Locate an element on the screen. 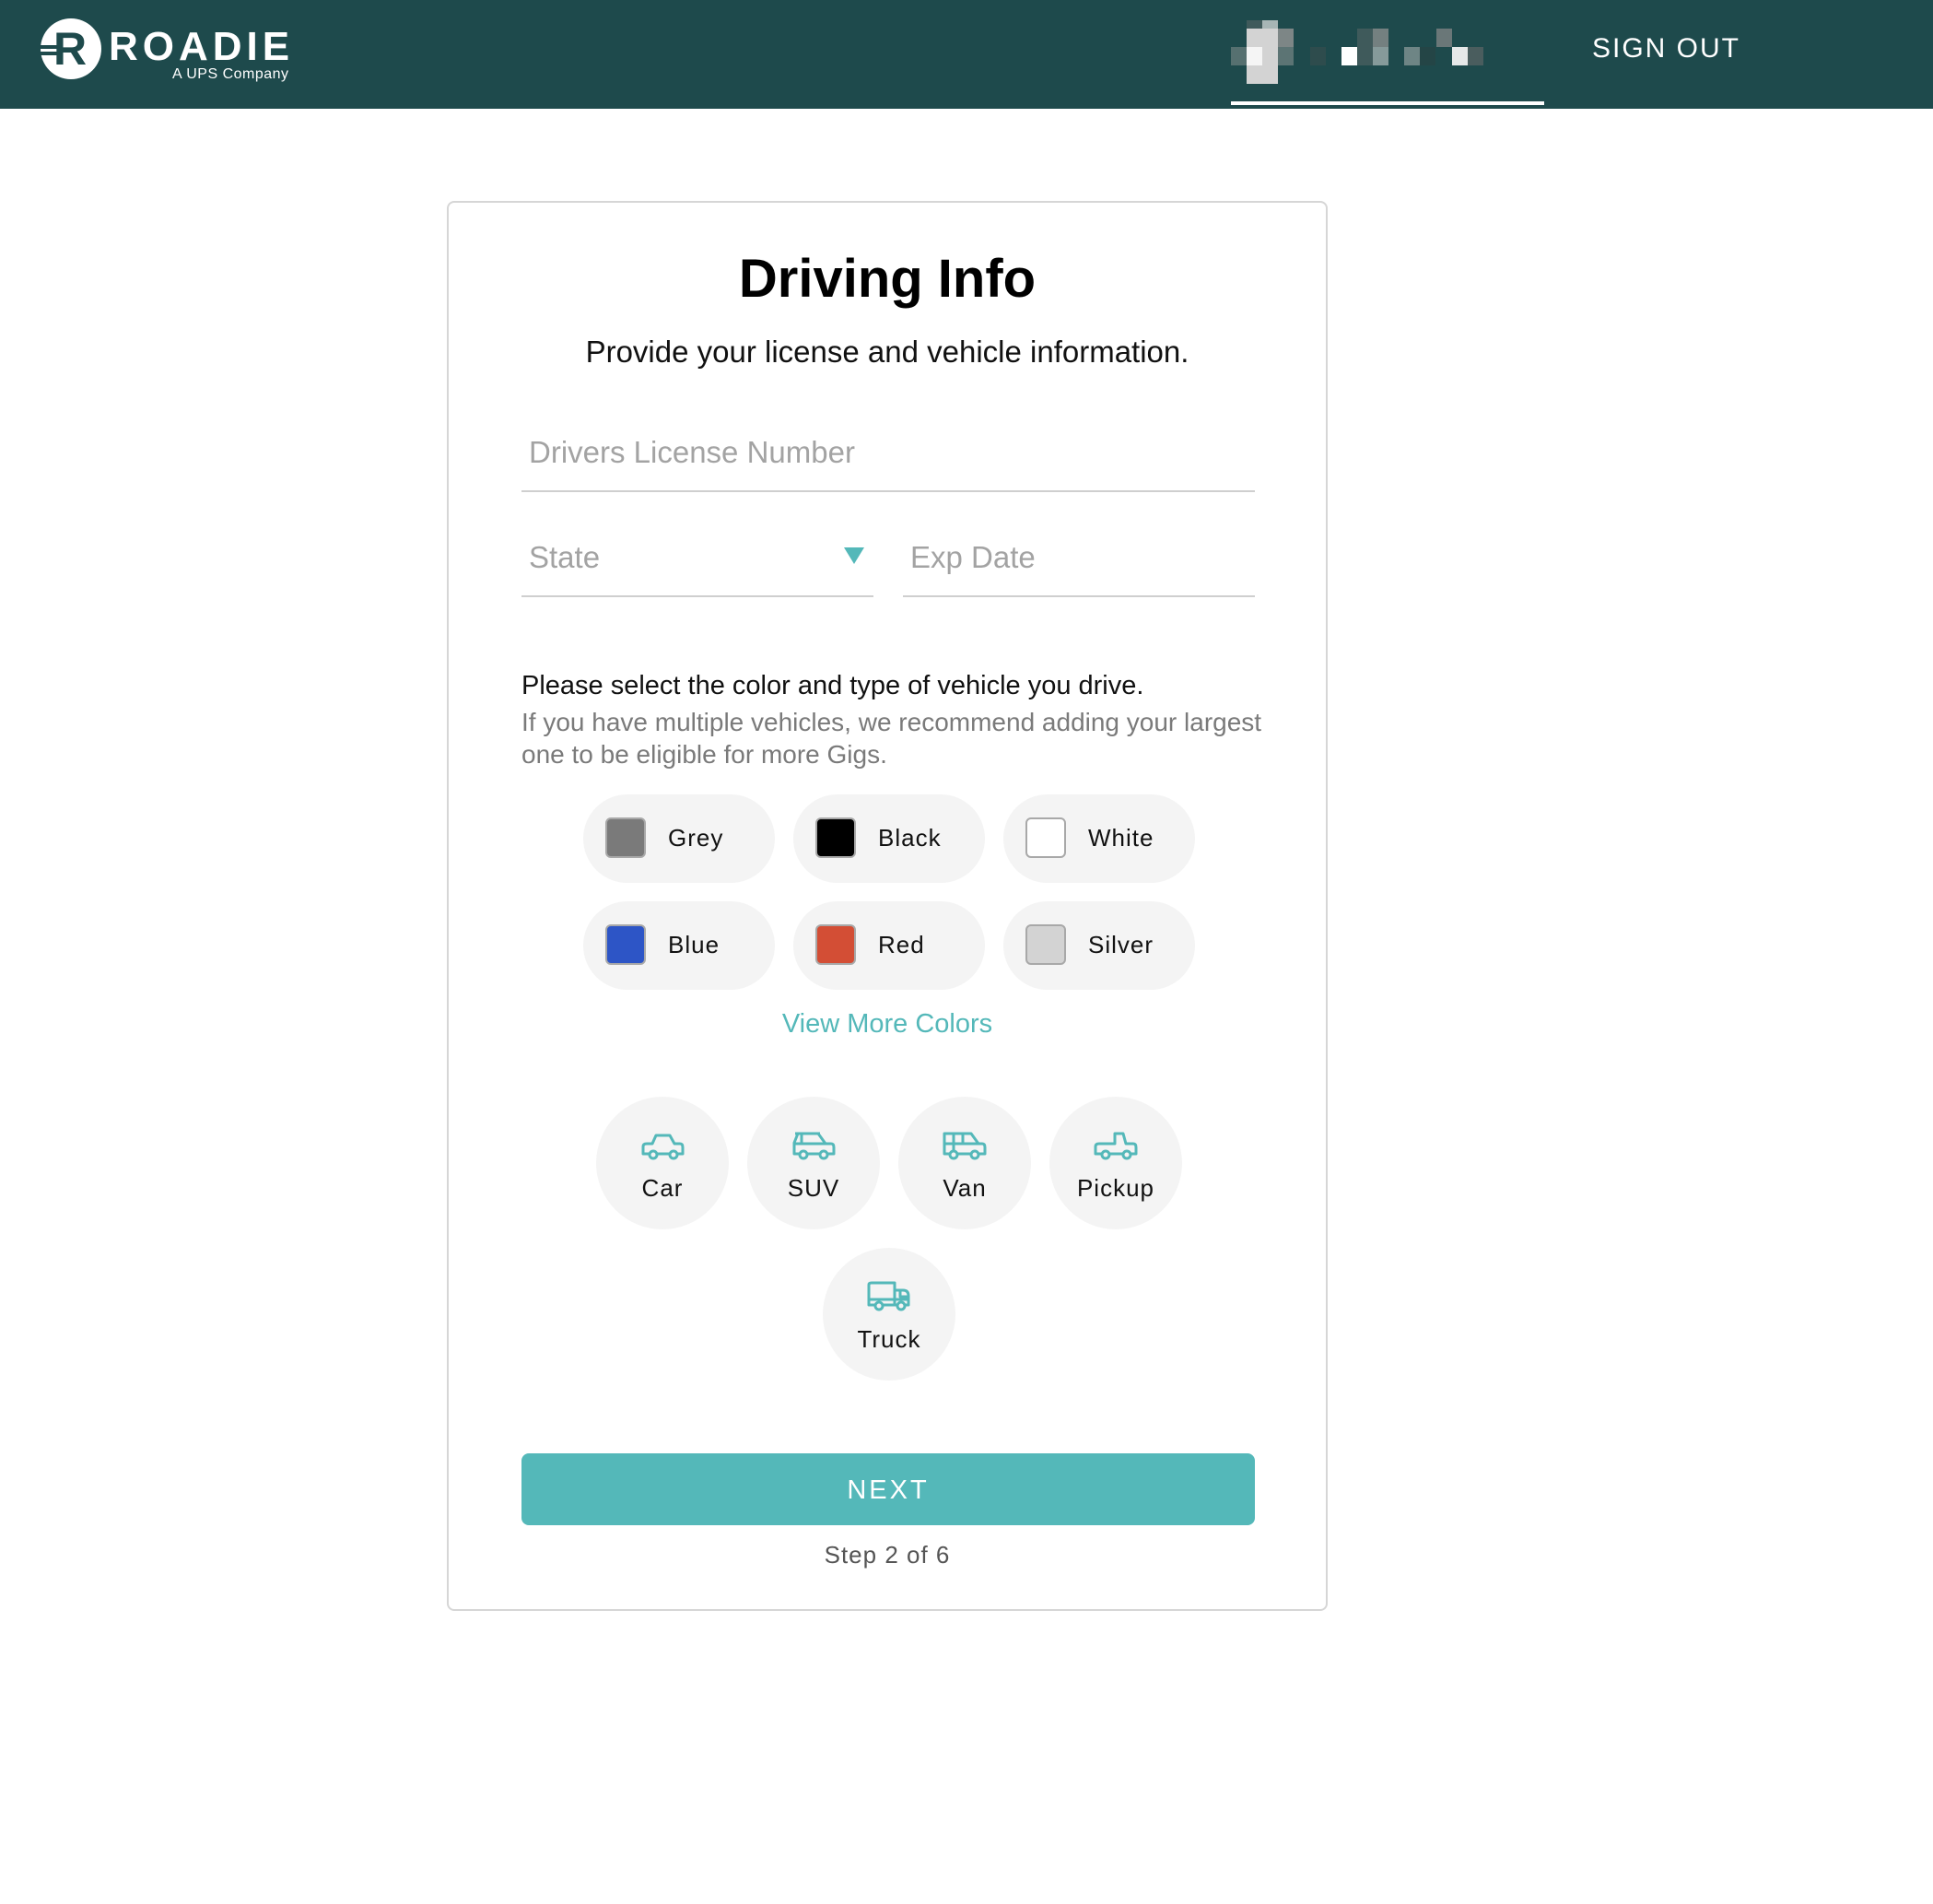  view-more-colors-link: View More Colors is located at coordinates (887, 1023).